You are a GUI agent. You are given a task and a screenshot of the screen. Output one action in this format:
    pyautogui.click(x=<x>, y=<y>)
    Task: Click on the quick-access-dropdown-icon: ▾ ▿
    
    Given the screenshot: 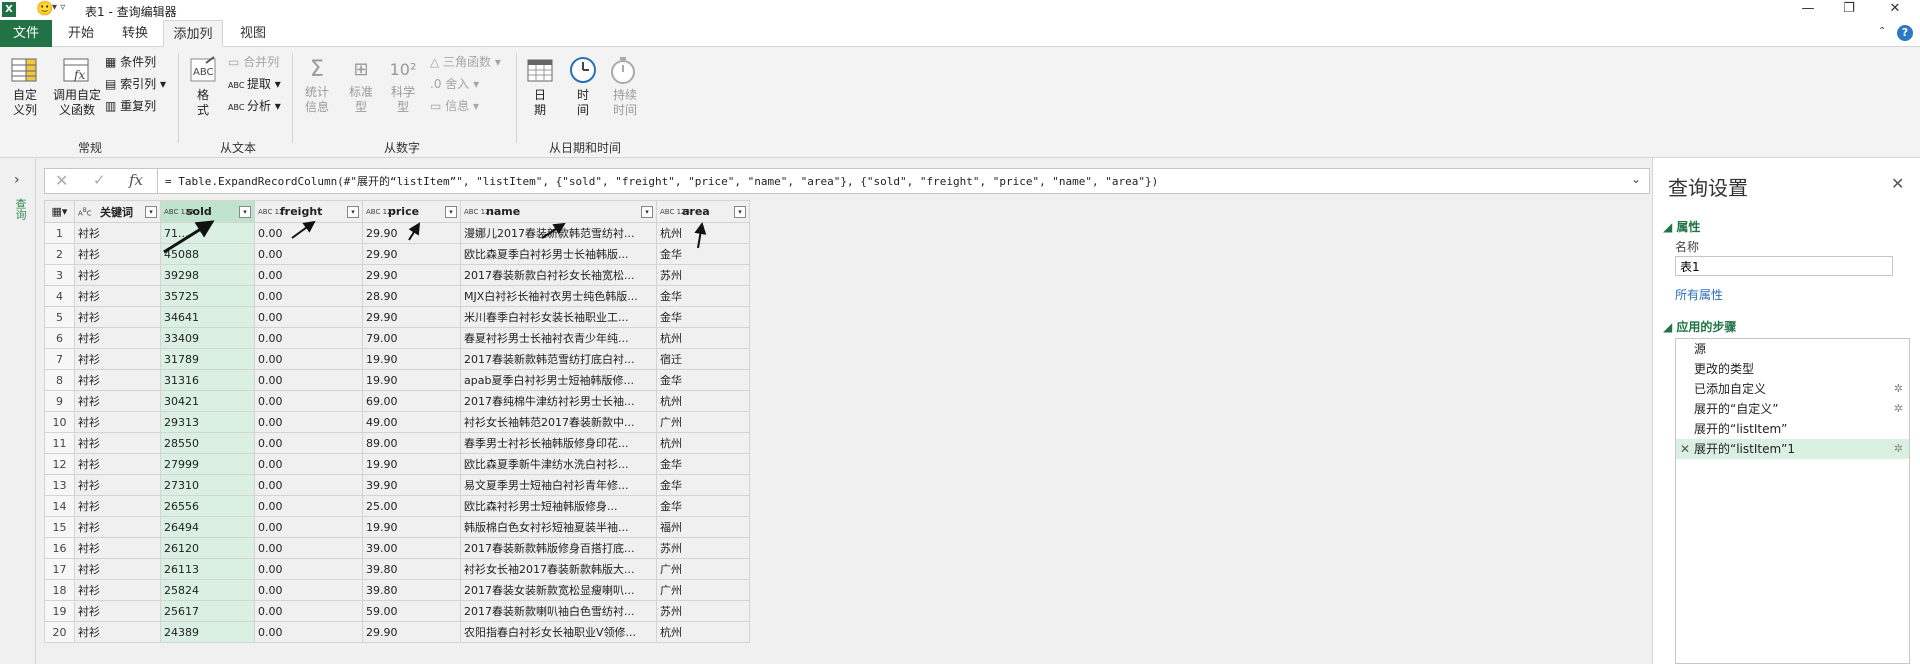 What is the action you would take?
    pyautogui.click(x=58, y=7)
    